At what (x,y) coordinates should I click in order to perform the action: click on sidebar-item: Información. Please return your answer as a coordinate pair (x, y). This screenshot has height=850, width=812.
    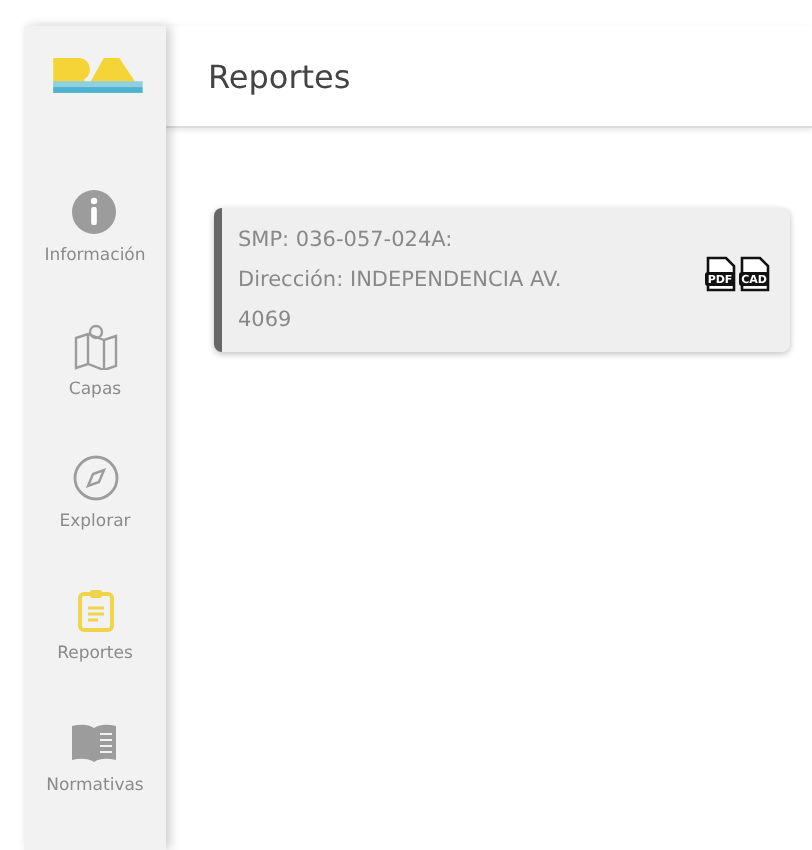
    Looking at the image, I should click on (95, 255).